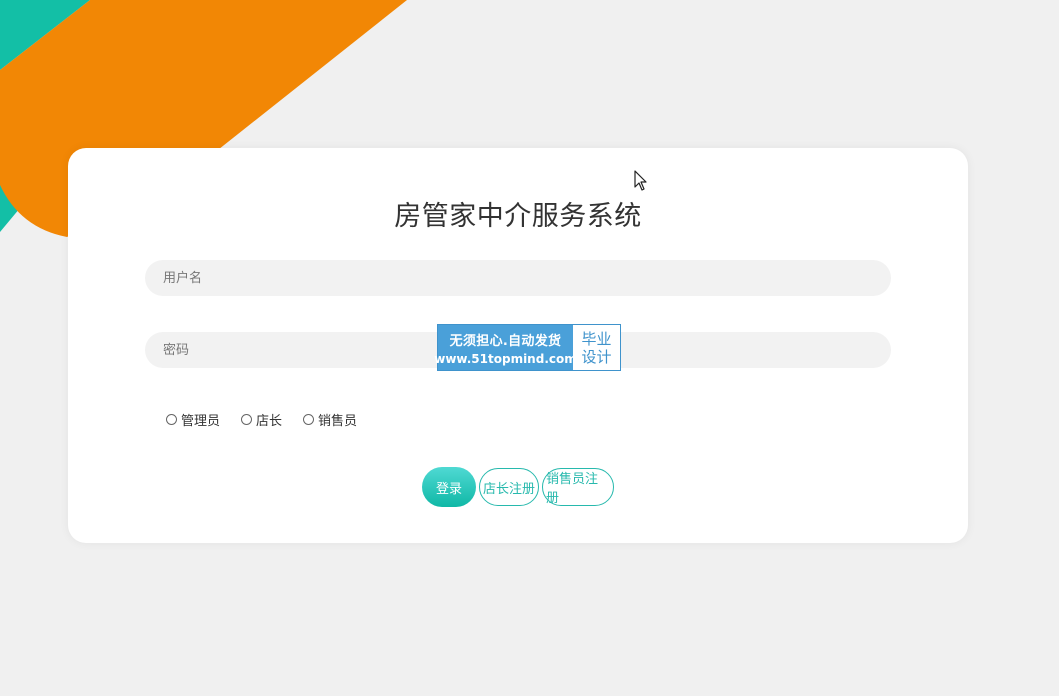 This screenshot has height=696, width=1059. Describe the element at coordinates (578, 487) in the screenshot. I see `salesperson-register-button: 销售员注册` at that location.